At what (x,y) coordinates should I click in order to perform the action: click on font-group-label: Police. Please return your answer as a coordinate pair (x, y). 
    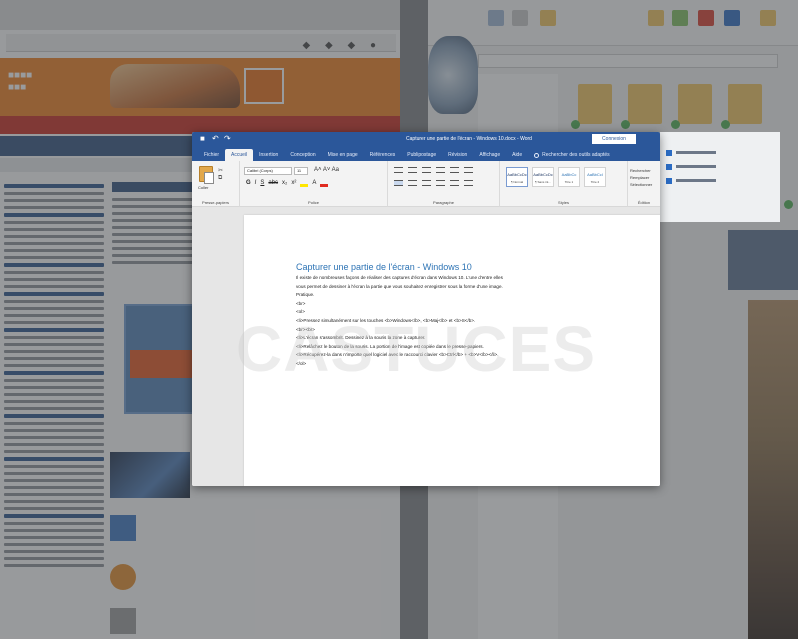
    Looking at the image, I should click on (313, 202).